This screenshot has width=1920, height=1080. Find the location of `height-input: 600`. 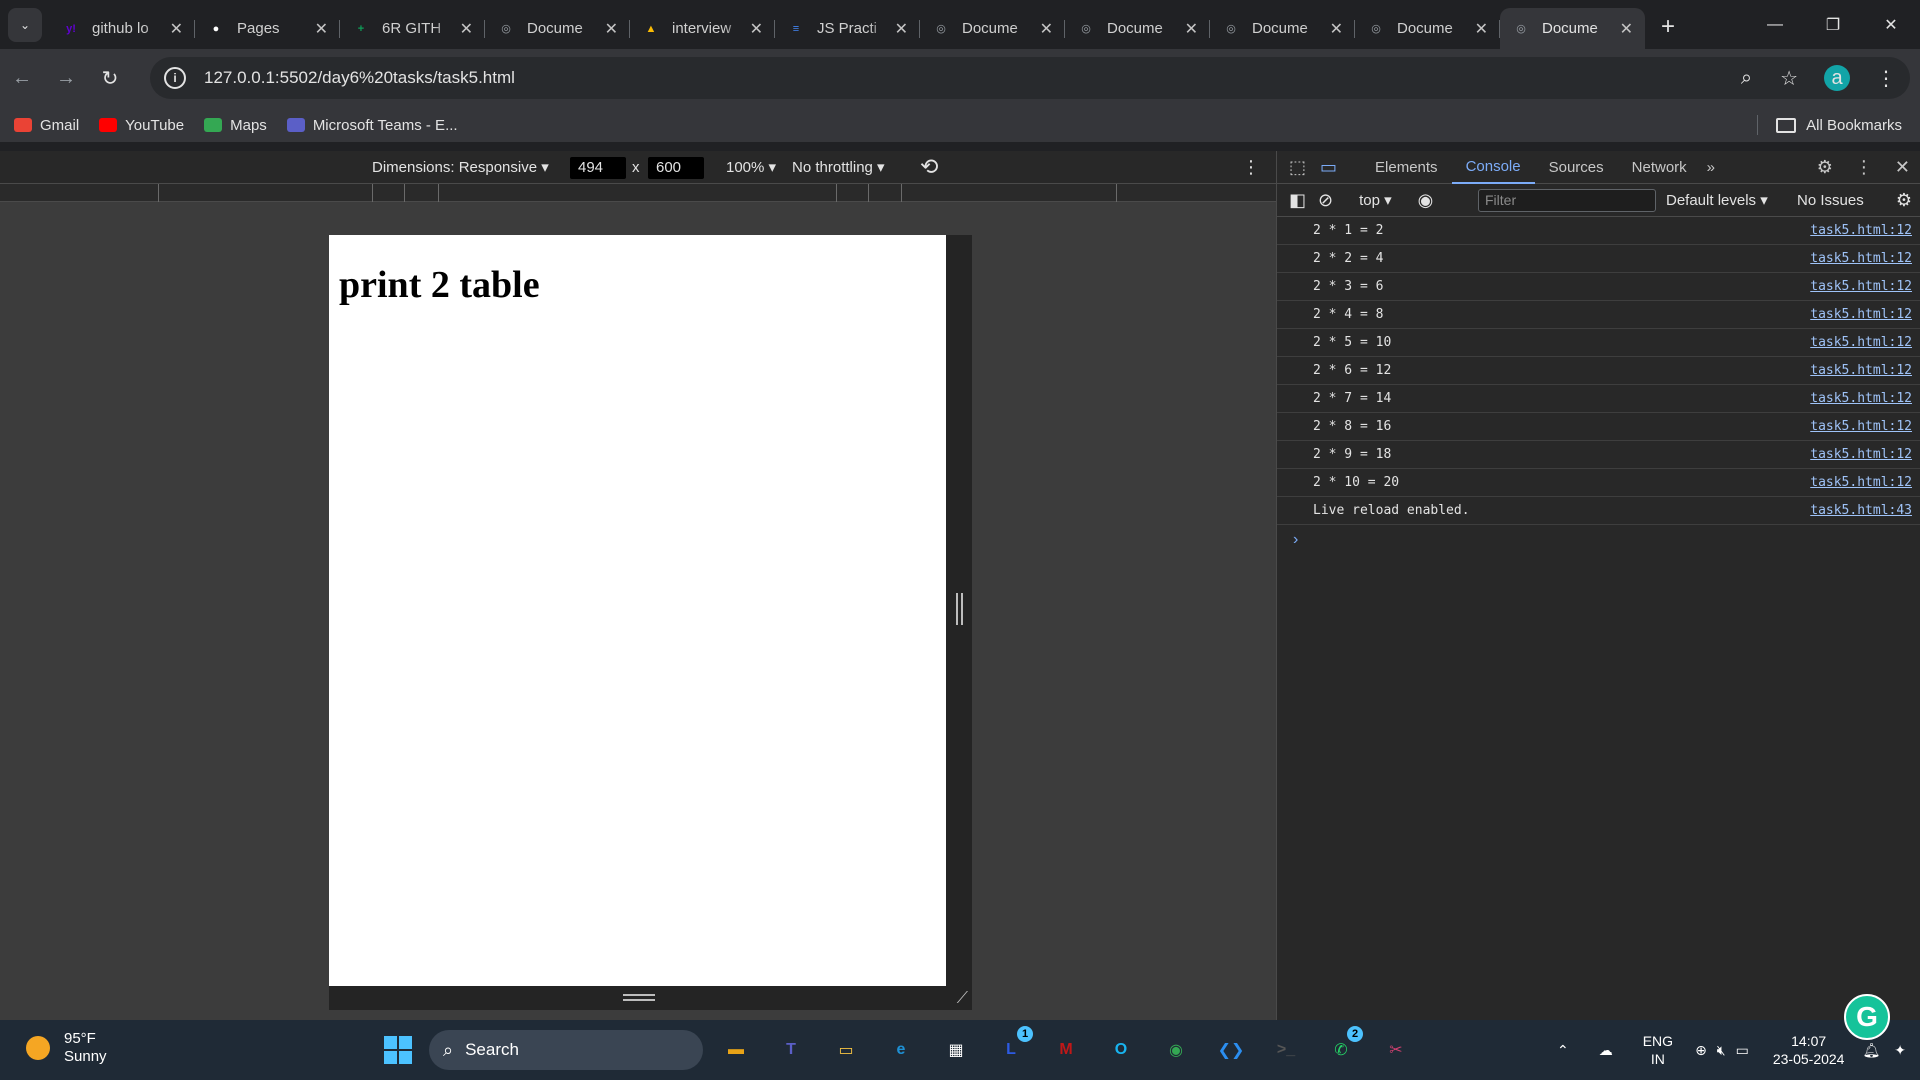

height-input: 600 is located at coordinates (676, 168).